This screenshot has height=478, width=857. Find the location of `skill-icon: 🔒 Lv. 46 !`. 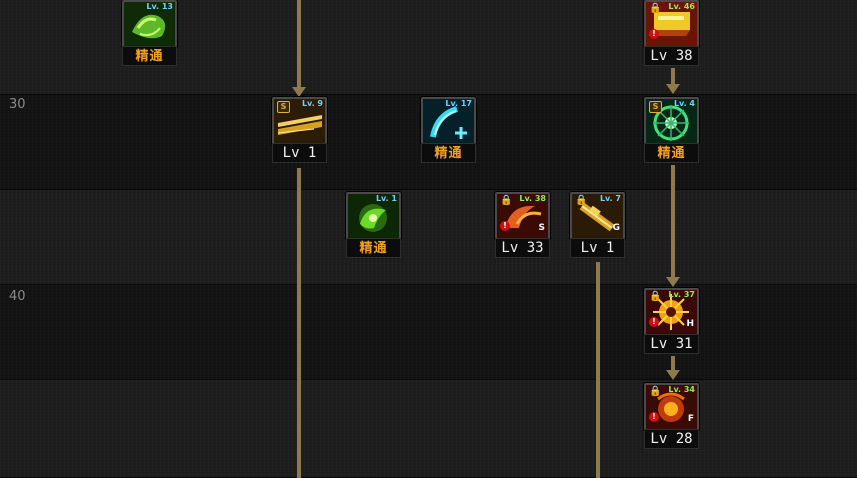

skill-icon: 🔒 Lv. 46 ! is located at coordinates (671, 24).